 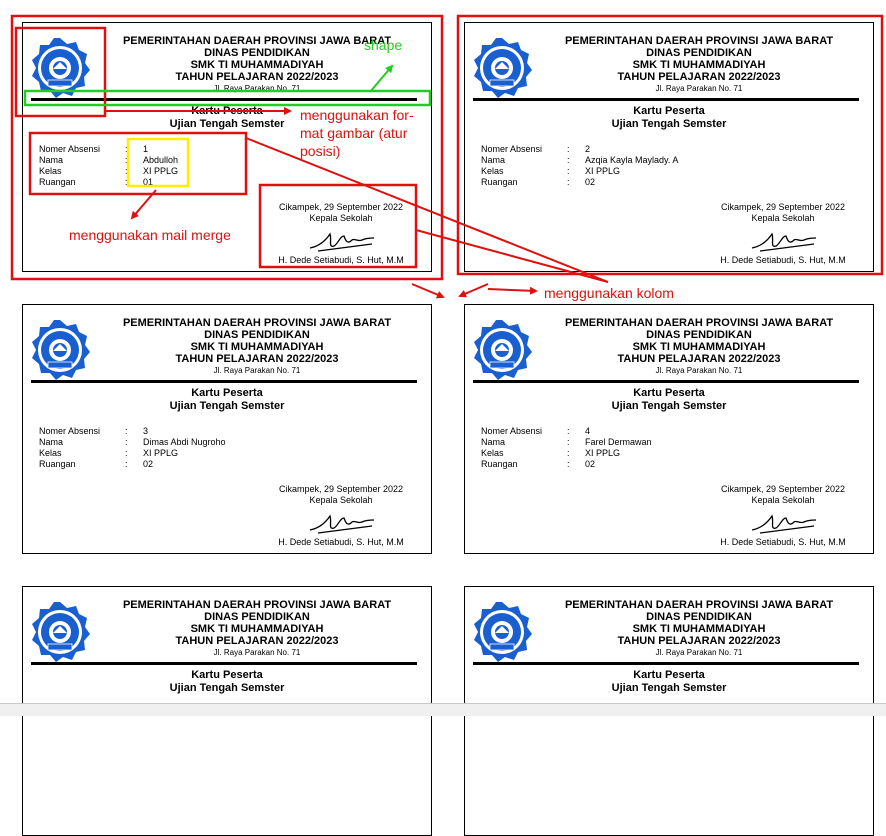 I want to click on annotation-label-shape: shape, so click(x=383, y=45).